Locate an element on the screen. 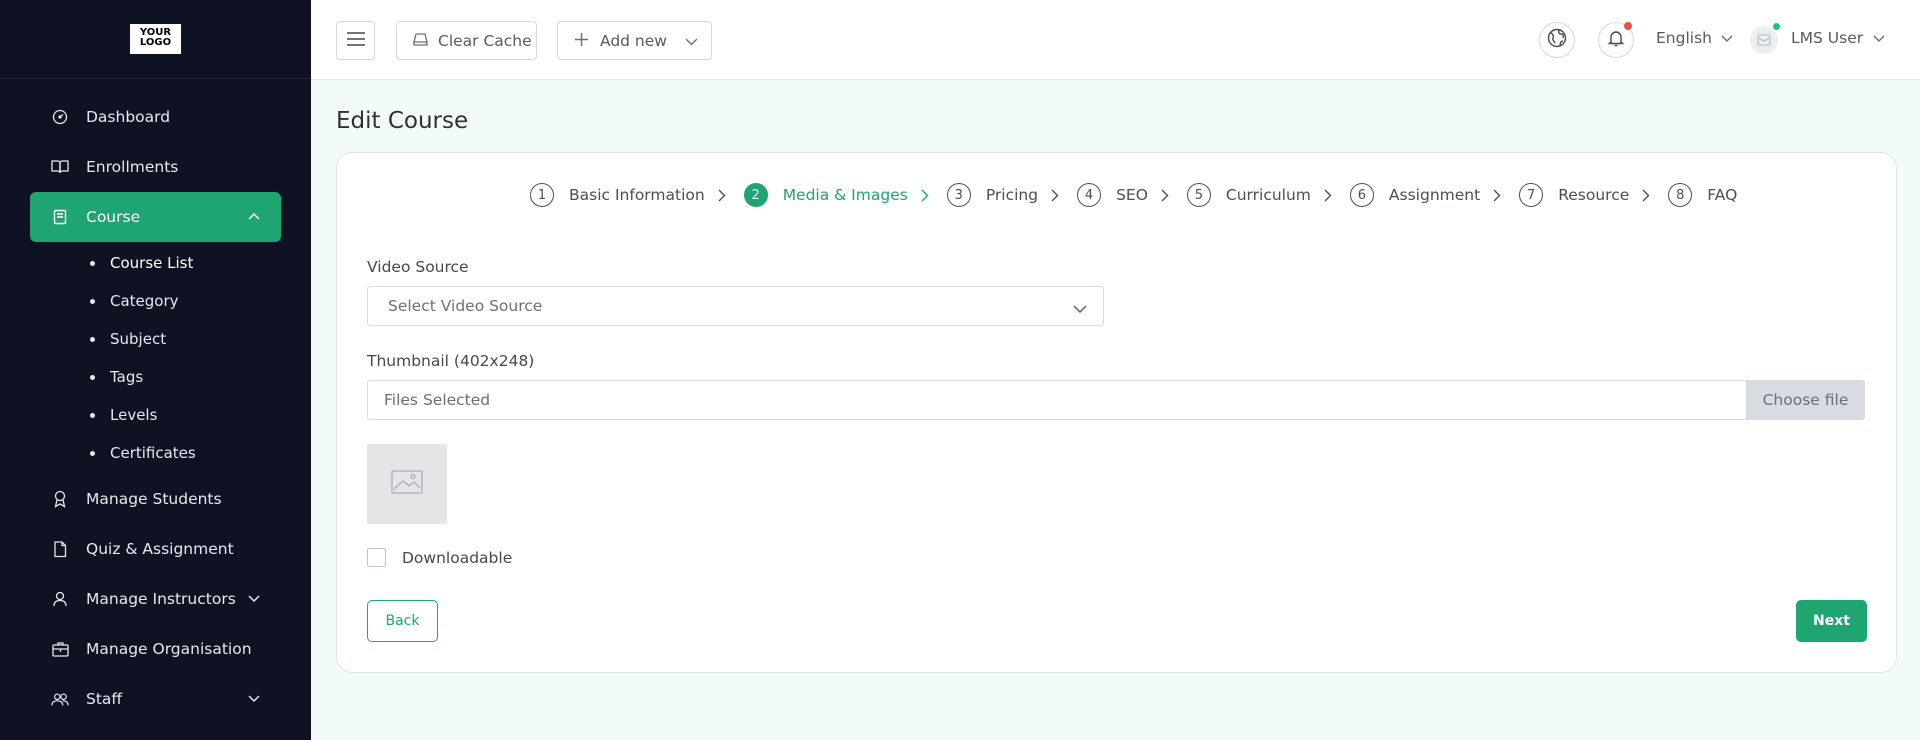 The width and height of the screenshot is (1920, 740). language-selector: English is located at coordinates (1694, 38).